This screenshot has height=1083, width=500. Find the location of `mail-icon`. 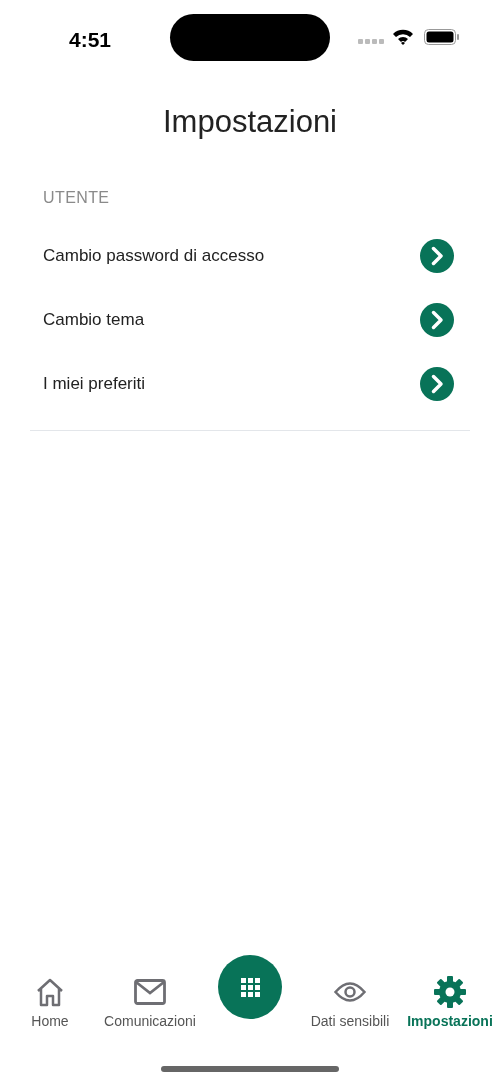

mail-icon is located at coordinates (150, 992).